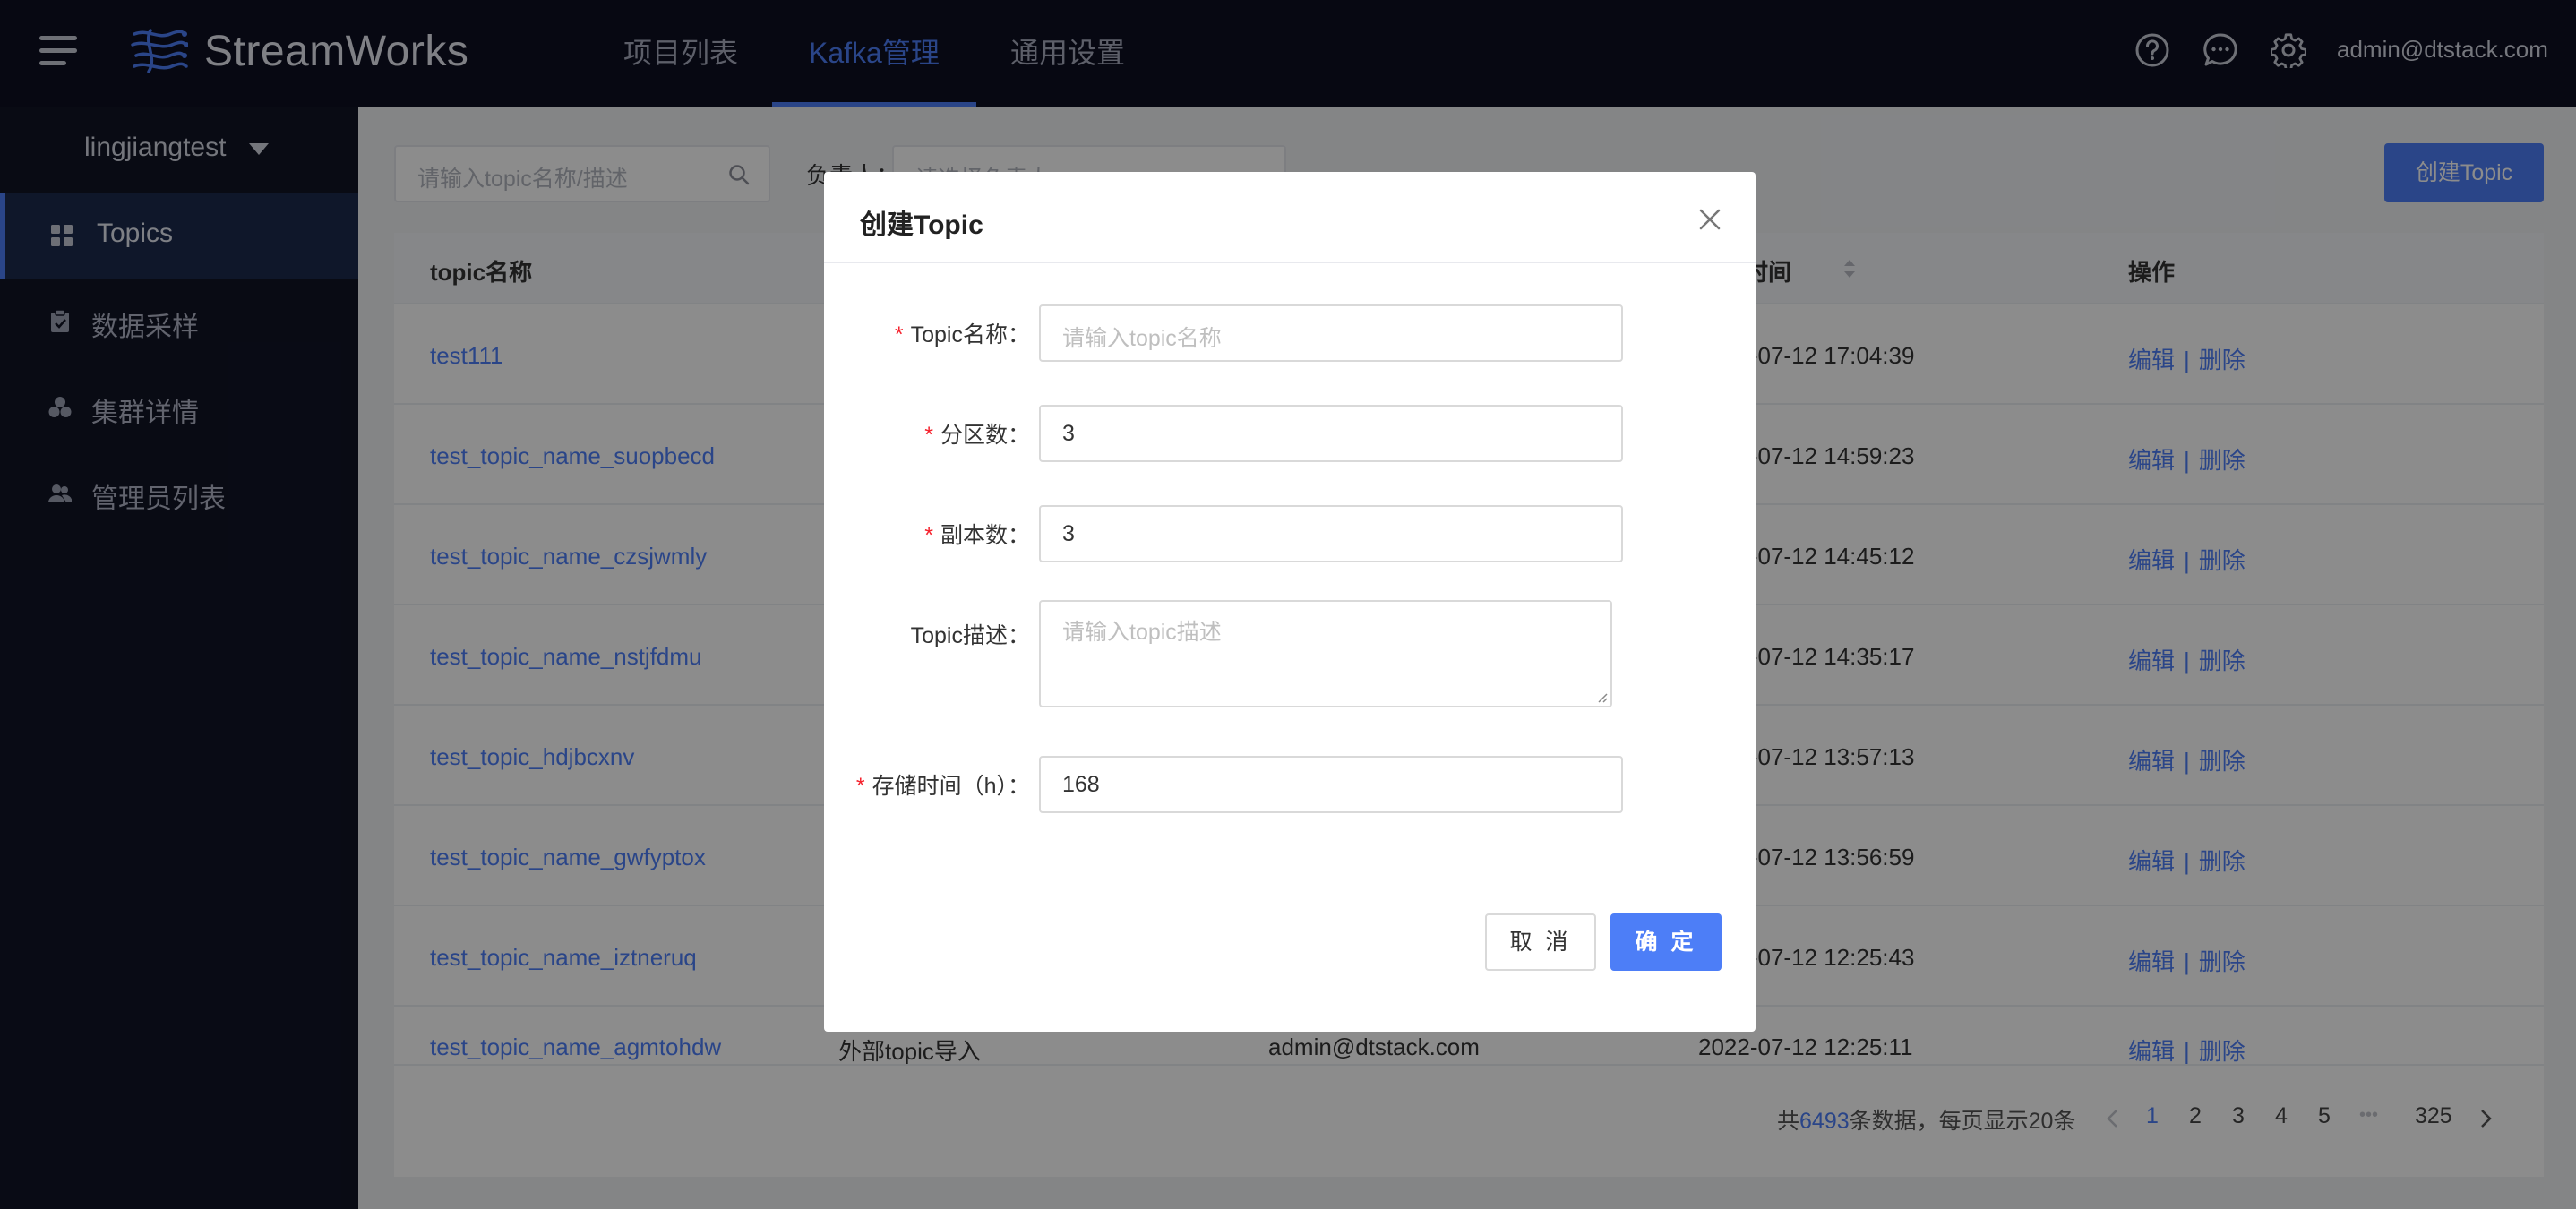  Describe the element at coordinates (921, 225) in the screenshot. I see `modal-title: 创建Topic` at that location.